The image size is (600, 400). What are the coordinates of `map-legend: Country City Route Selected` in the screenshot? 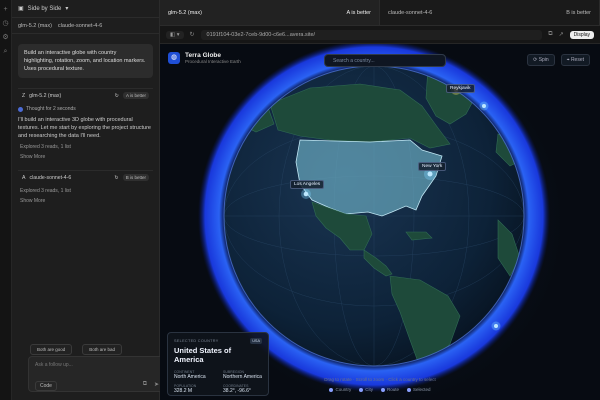 It's located at (380, 389).